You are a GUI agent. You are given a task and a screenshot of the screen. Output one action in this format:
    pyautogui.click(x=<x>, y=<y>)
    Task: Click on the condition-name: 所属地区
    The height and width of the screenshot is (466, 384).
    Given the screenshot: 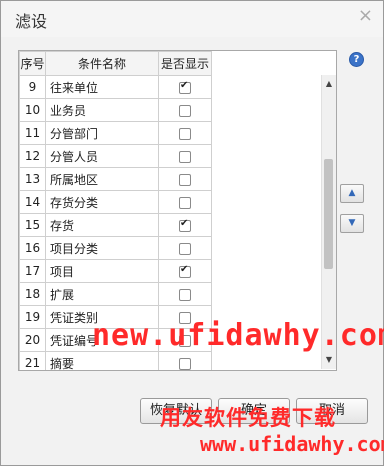 What is the action you would take?
    pyautogui.click(x=102, y=179)
    